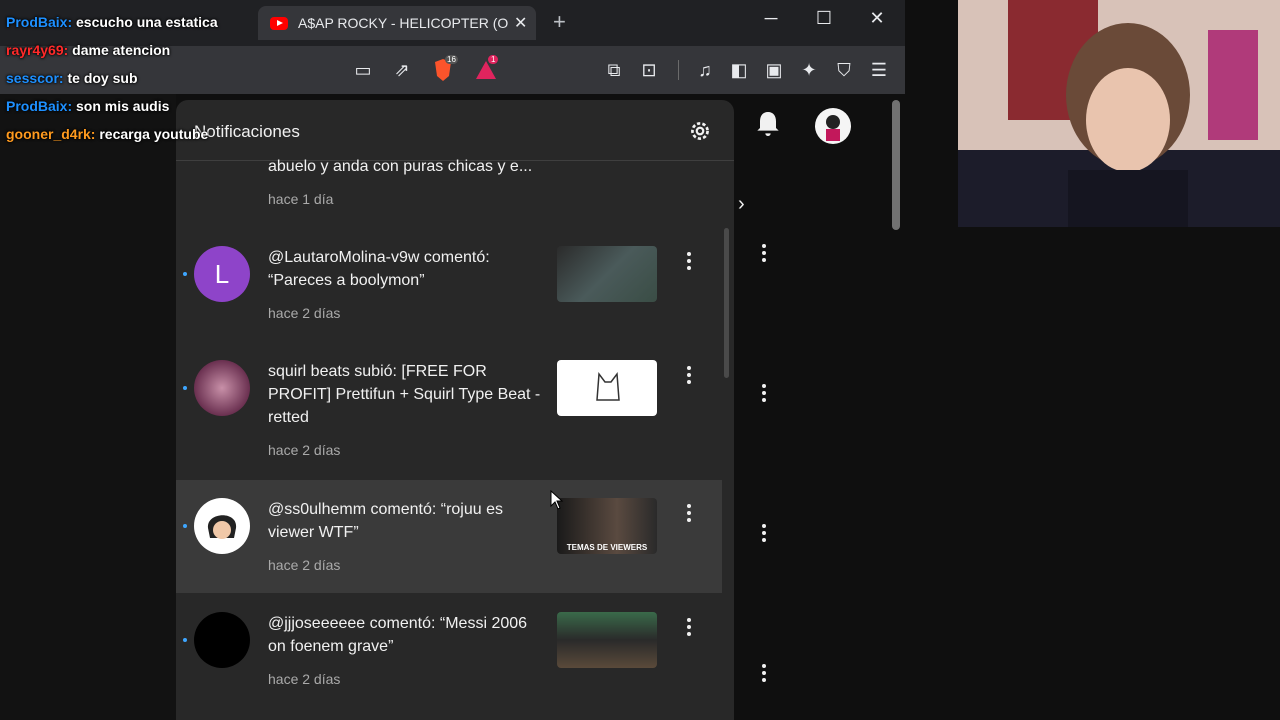 The image size is (1280, 720). I want to click on chat-text: recarga youtube, so click(154, 134).